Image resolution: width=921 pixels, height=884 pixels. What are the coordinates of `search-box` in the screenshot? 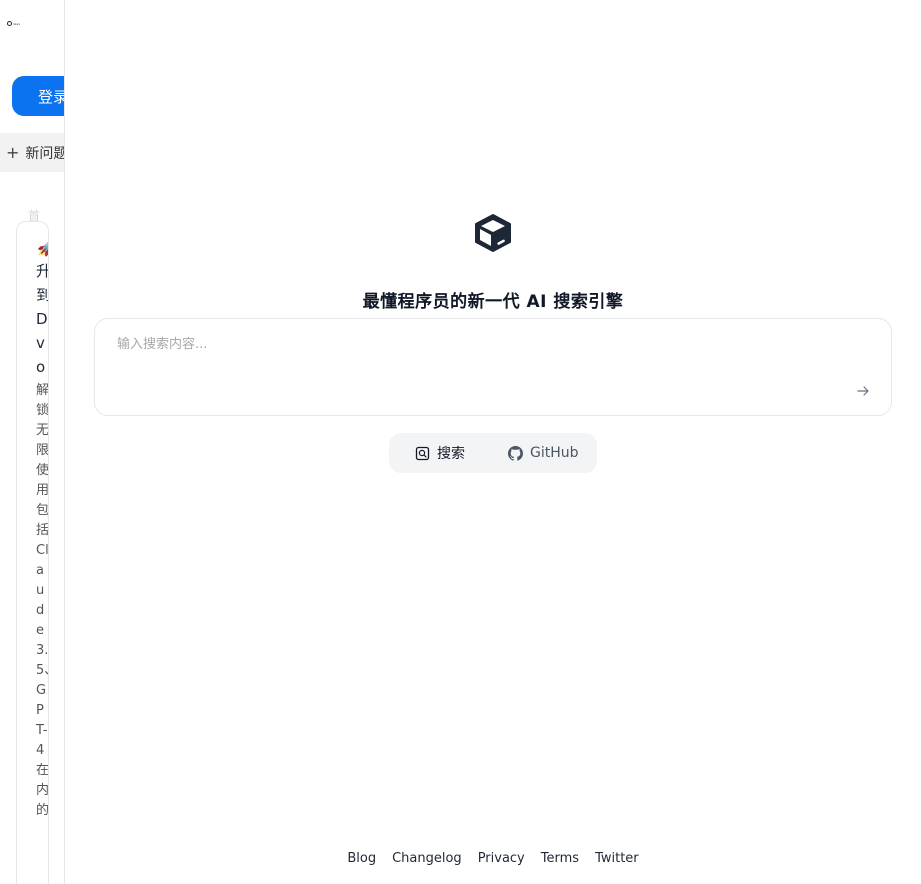 It's located at (493, 367).